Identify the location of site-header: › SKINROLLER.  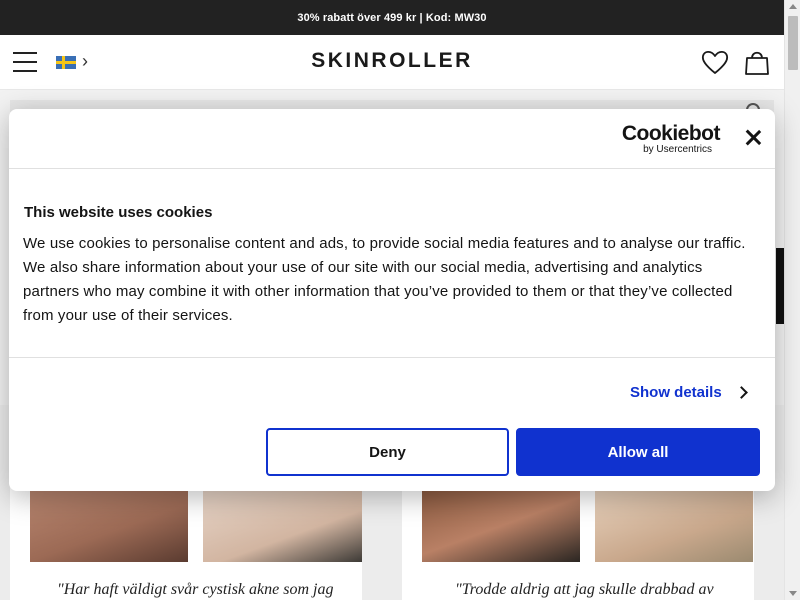
(392, 62).